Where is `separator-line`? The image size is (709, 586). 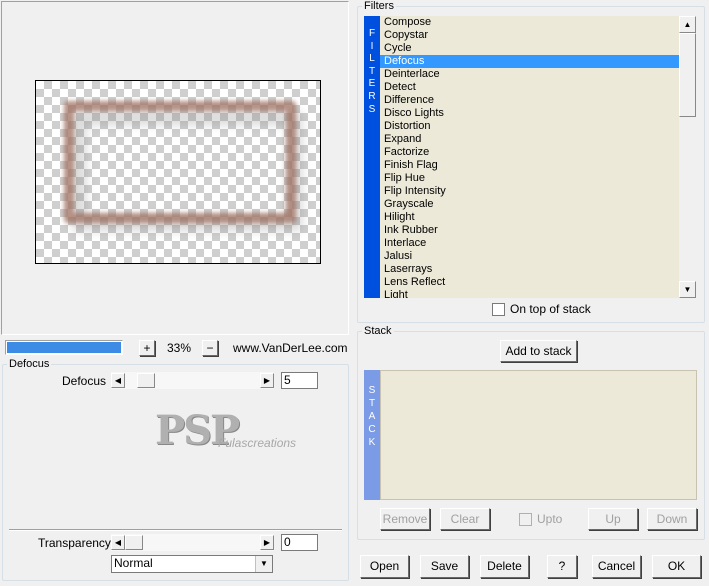 separator-line is located at coordinates (175, 530).